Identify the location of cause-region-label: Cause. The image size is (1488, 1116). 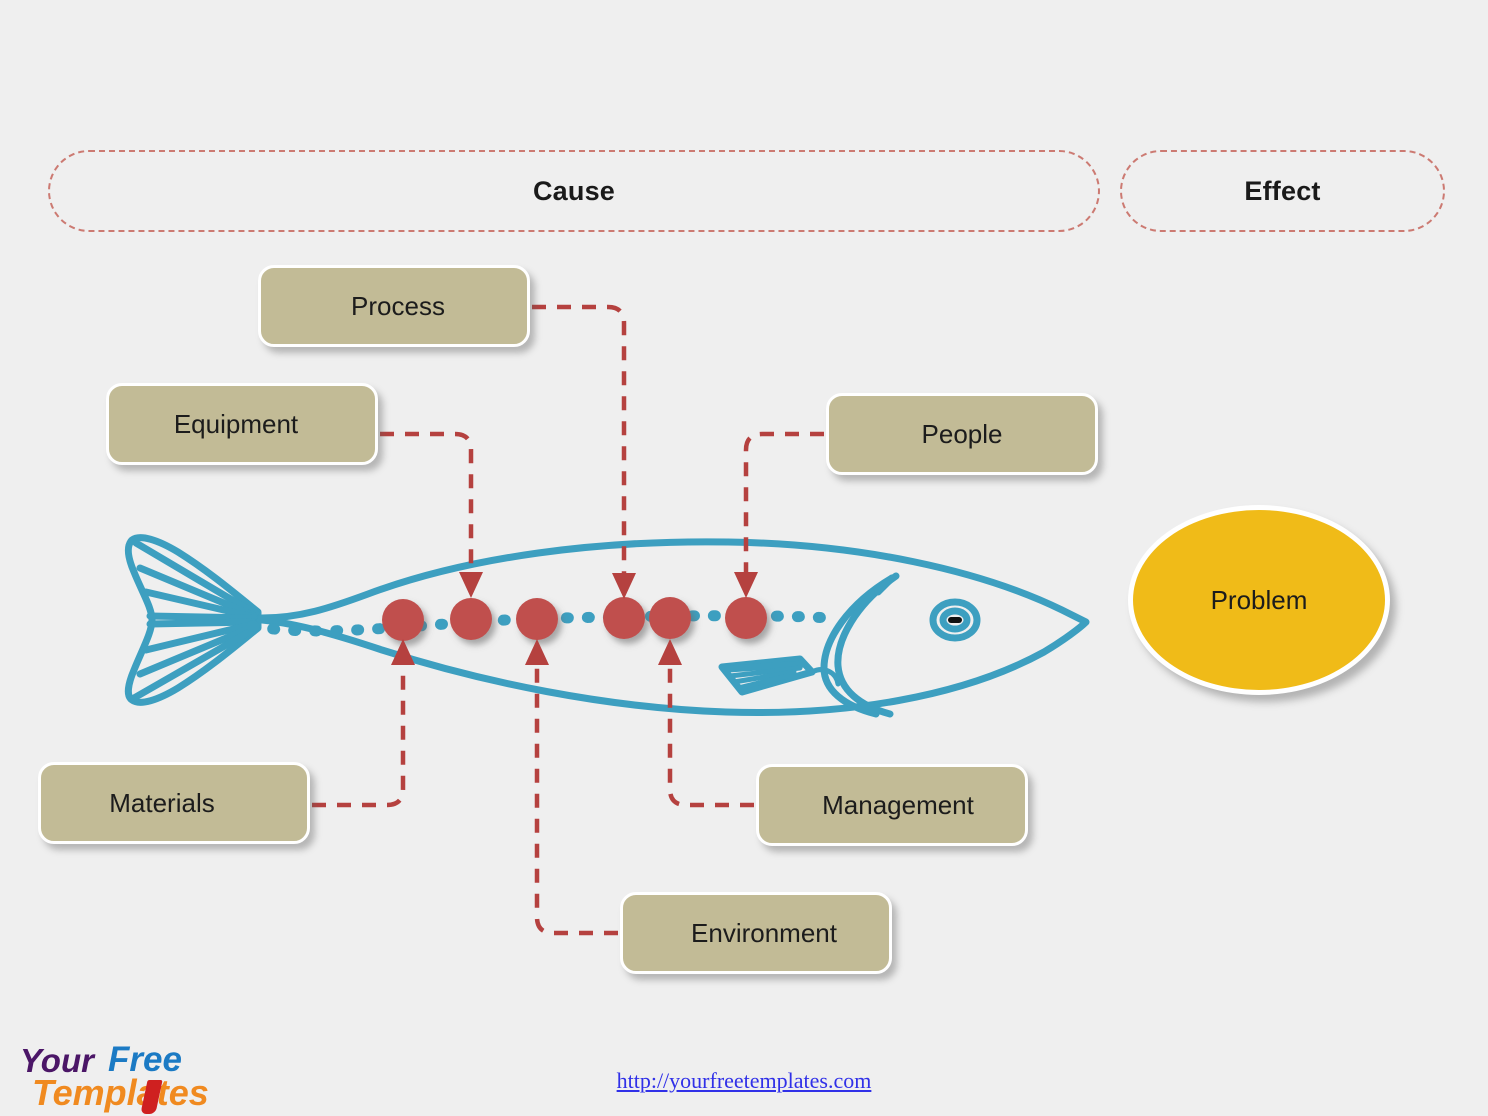
(574, 190).